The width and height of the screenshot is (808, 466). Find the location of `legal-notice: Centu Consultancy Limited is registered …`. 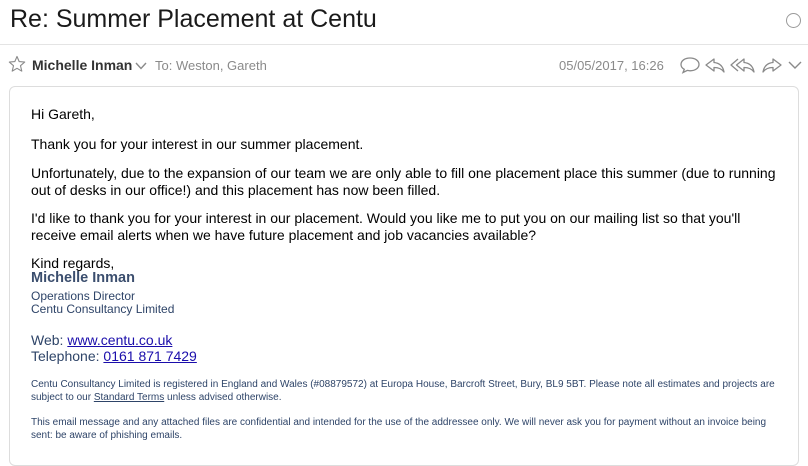

legal-notice: Centu Consultancy Limited is registered … is located at coordinates (406, 391).